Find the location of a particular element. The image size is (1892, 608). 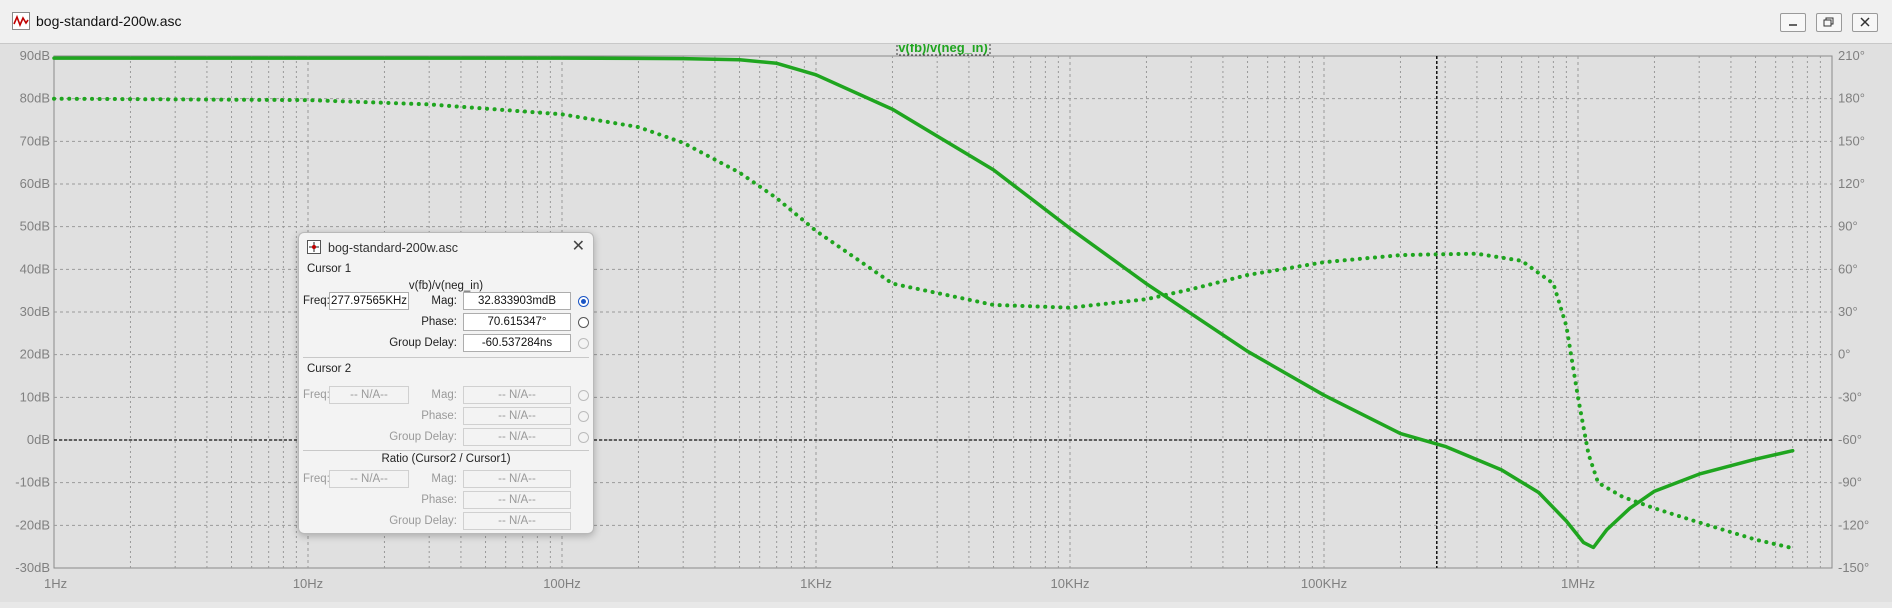

y-right-tick-label: -90° is located at coordinates (1850, 482).